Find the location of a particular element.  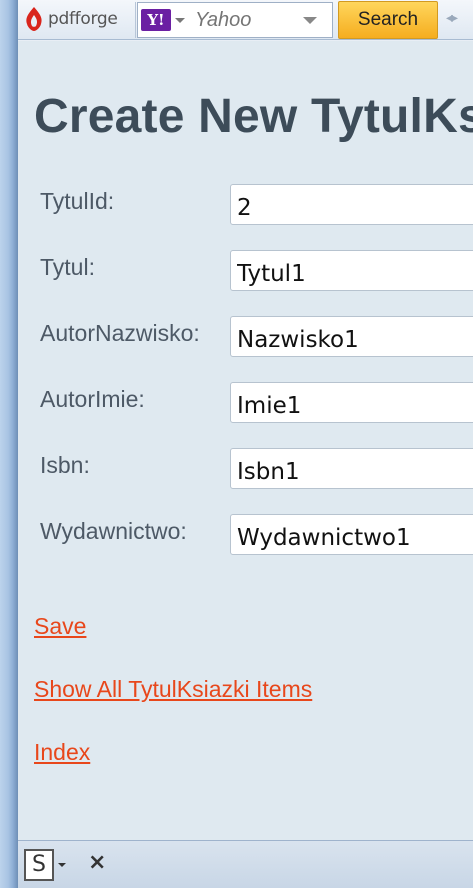

form-row-autornazwisko: AutorNazwisko: is located at coordinates (245, 338).